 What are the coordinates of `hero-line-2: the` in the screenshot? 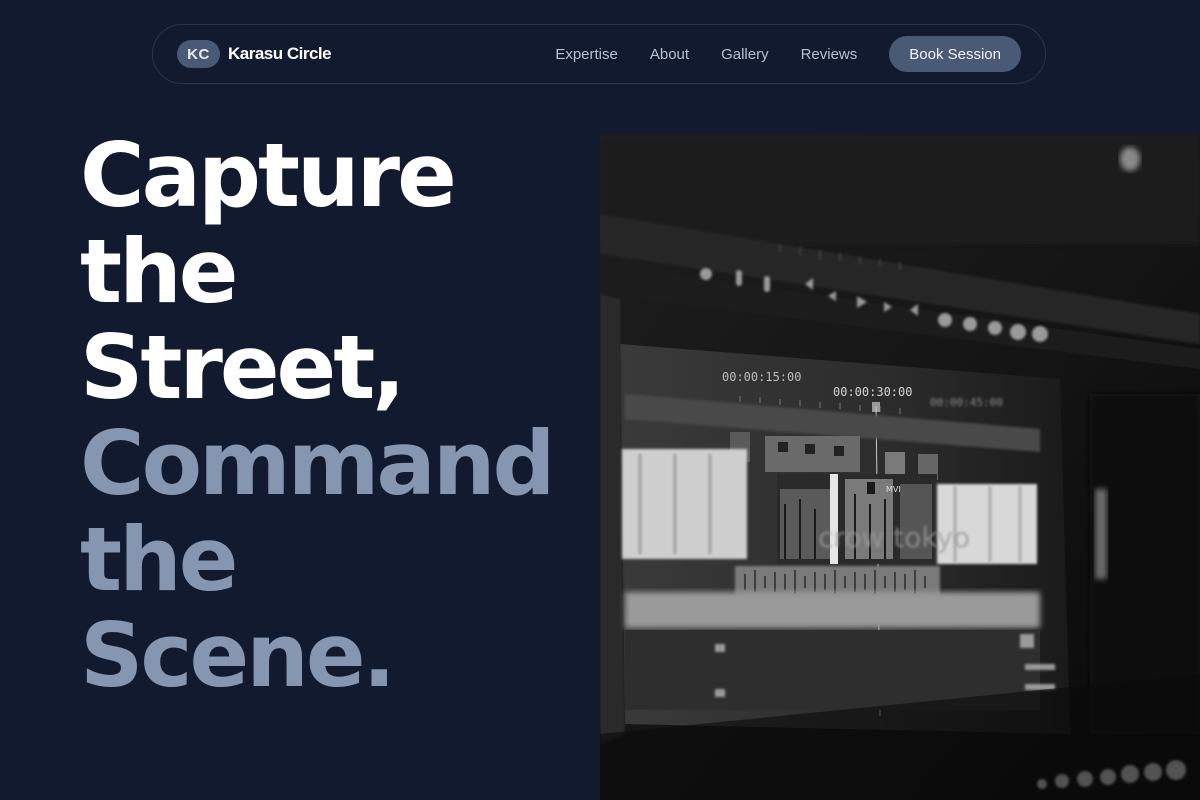 It's located at (159, 271).